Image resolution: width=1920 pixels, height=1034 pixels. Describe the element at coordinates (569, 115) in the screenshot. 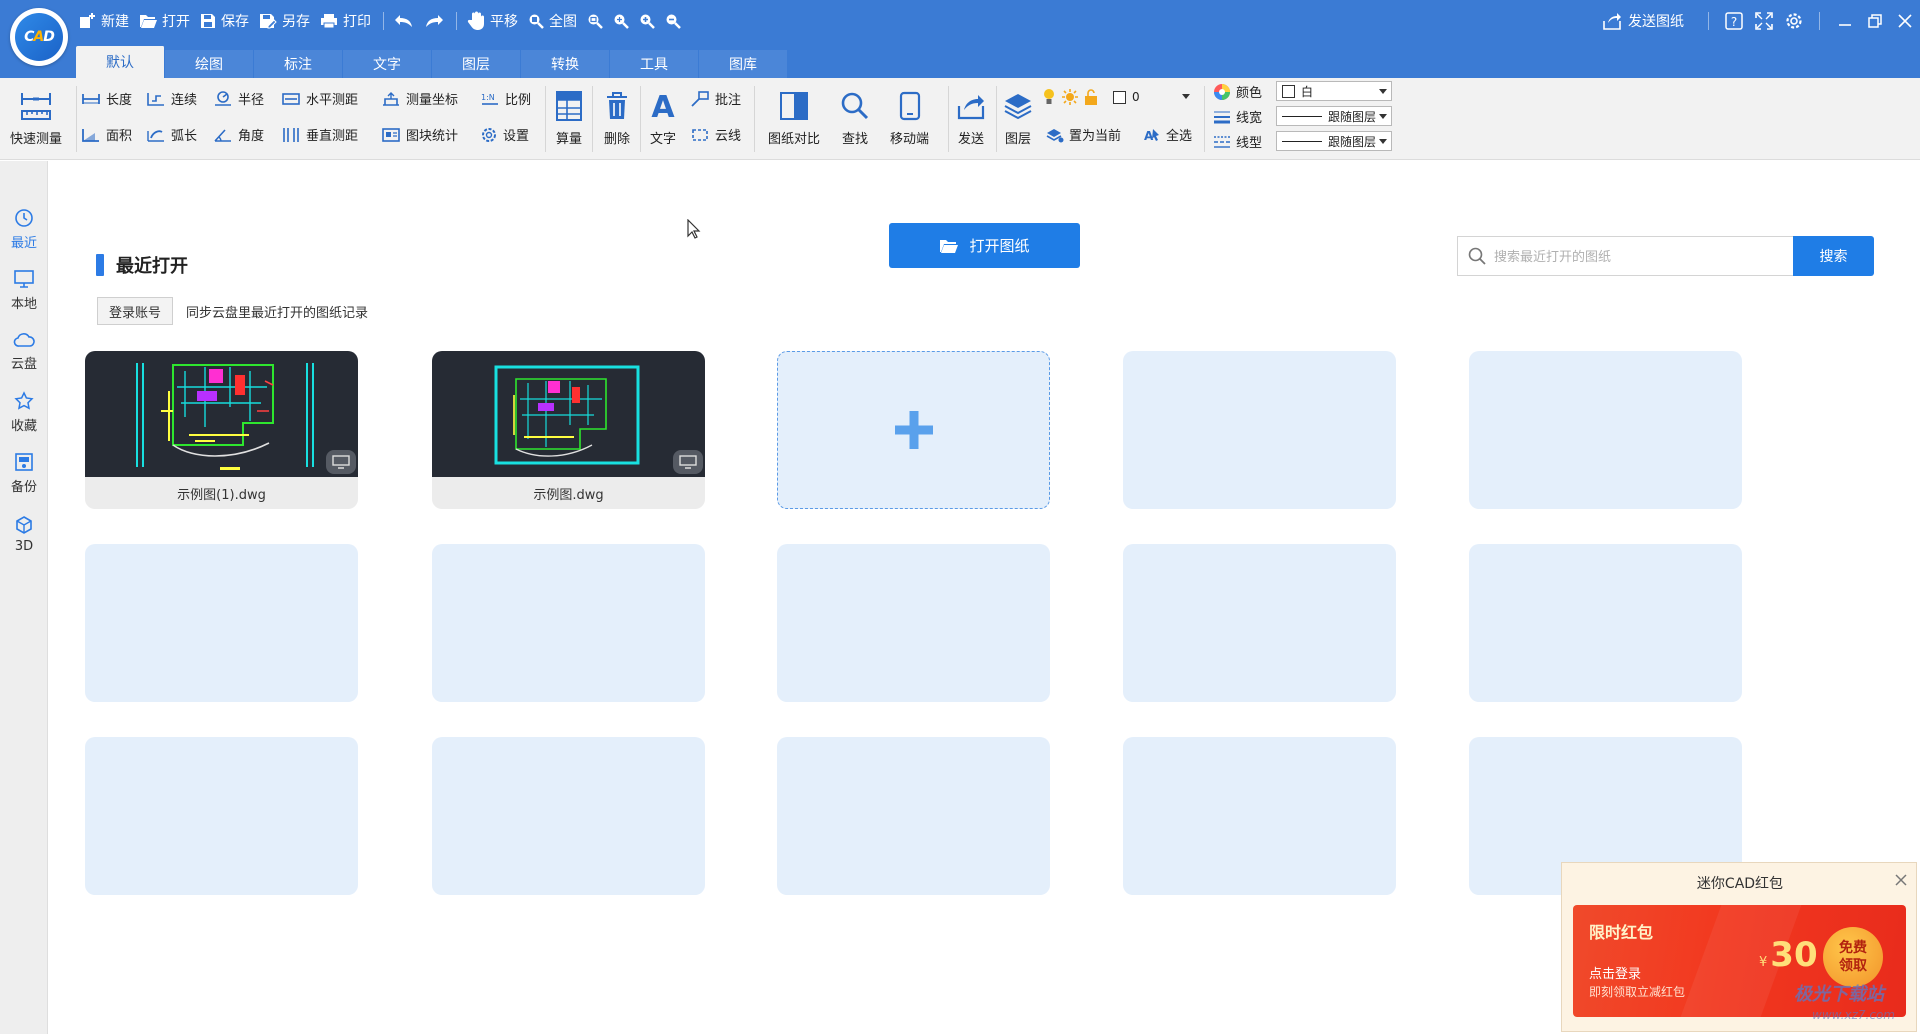

I see `calculate-button: 算量` at that location.